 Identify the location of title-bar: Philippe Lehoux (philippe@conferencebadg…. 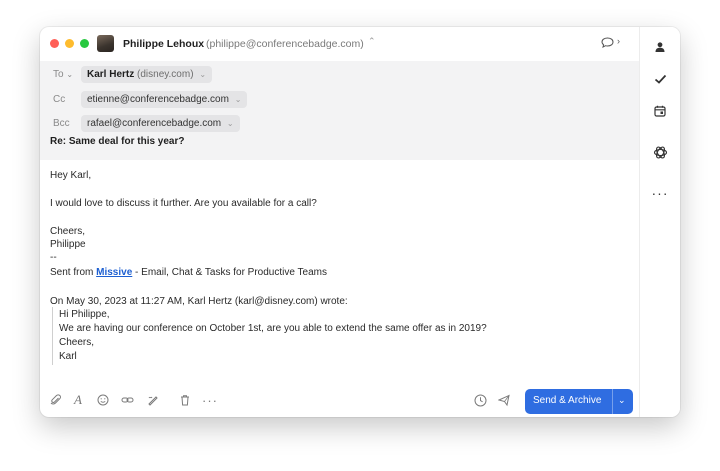
(339, 44).